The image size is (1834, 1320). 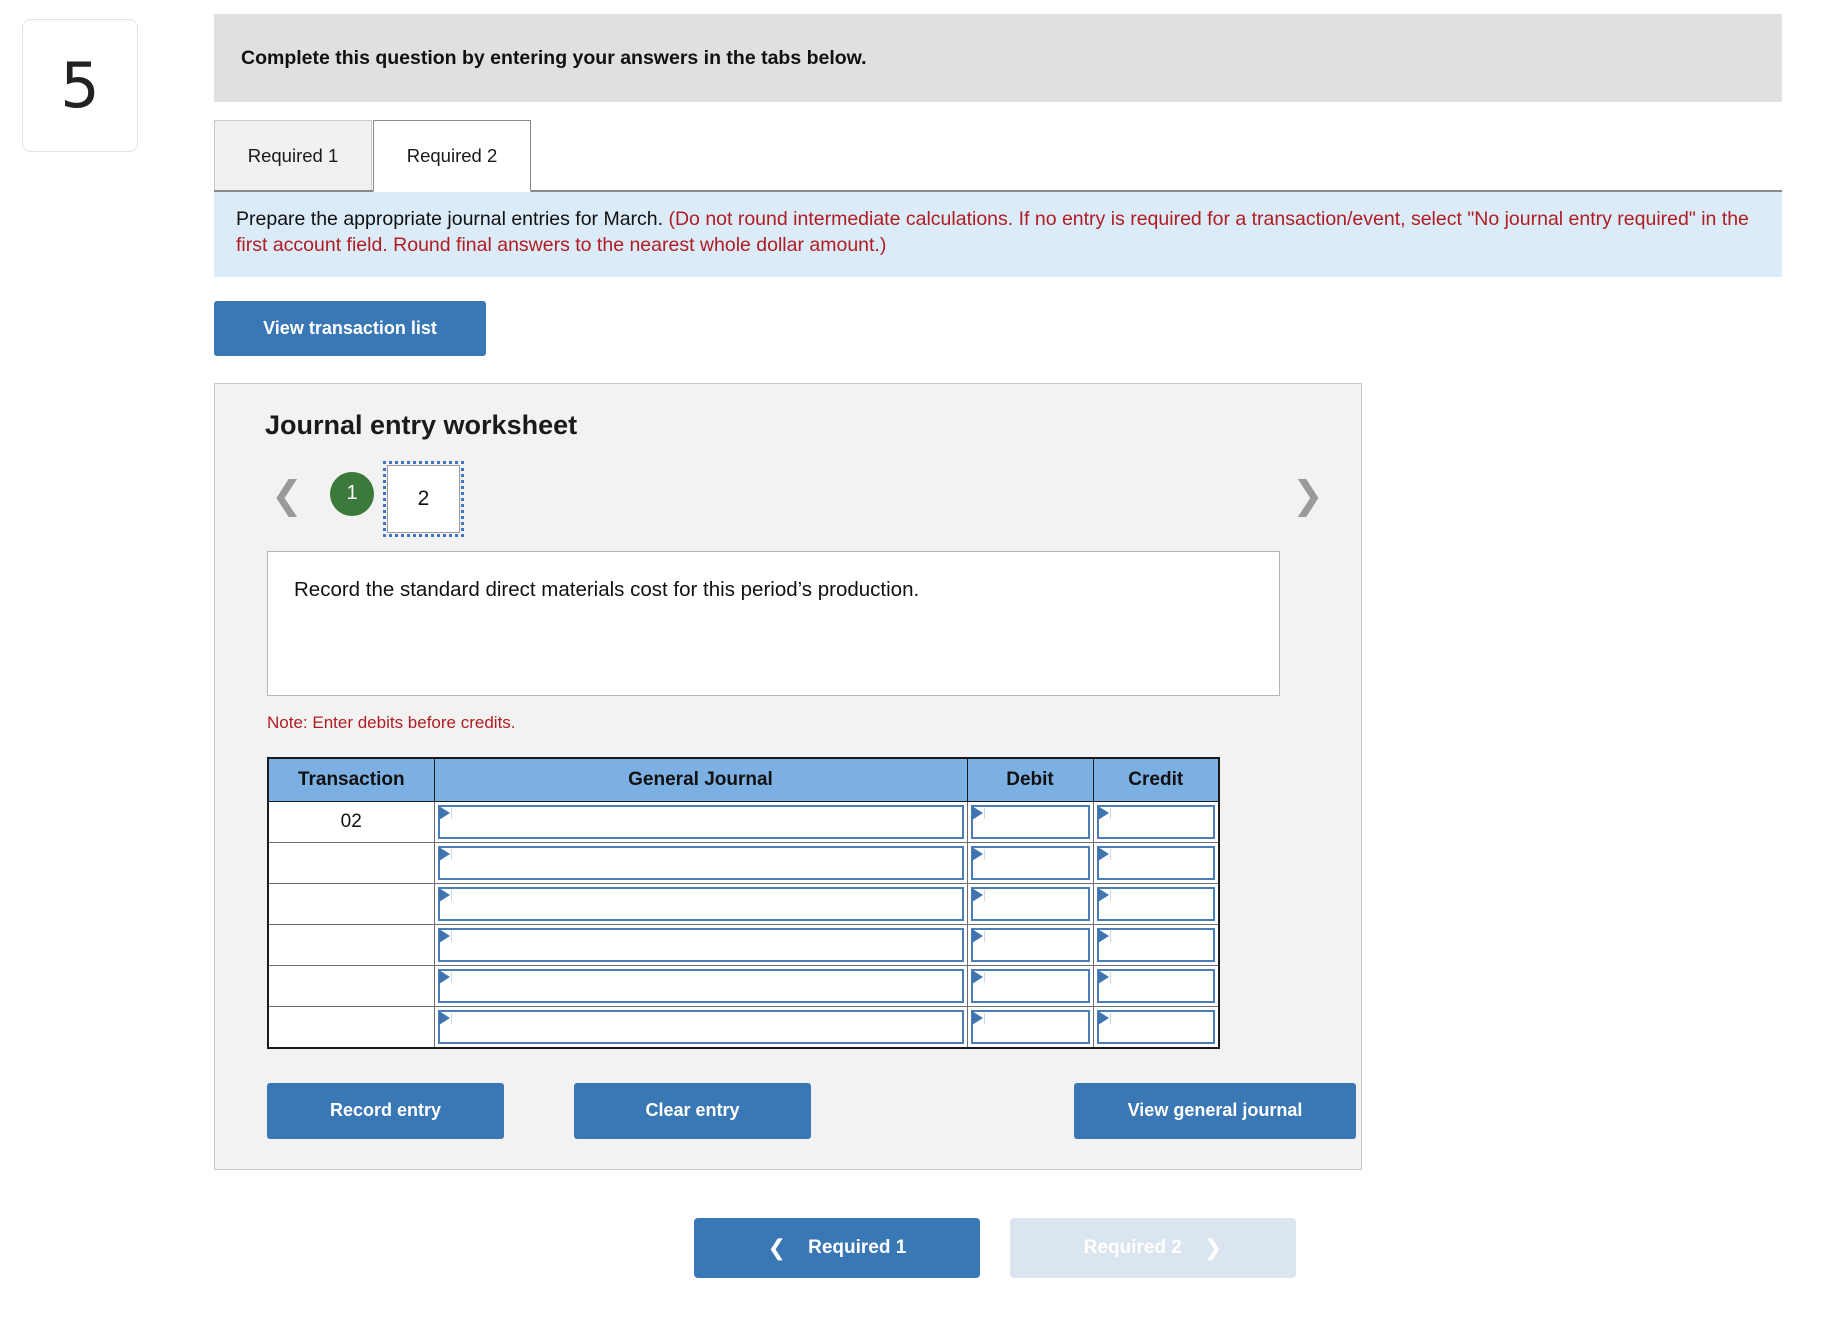 I want to click on pager-page-2: 2, so click(x=423, y=498).